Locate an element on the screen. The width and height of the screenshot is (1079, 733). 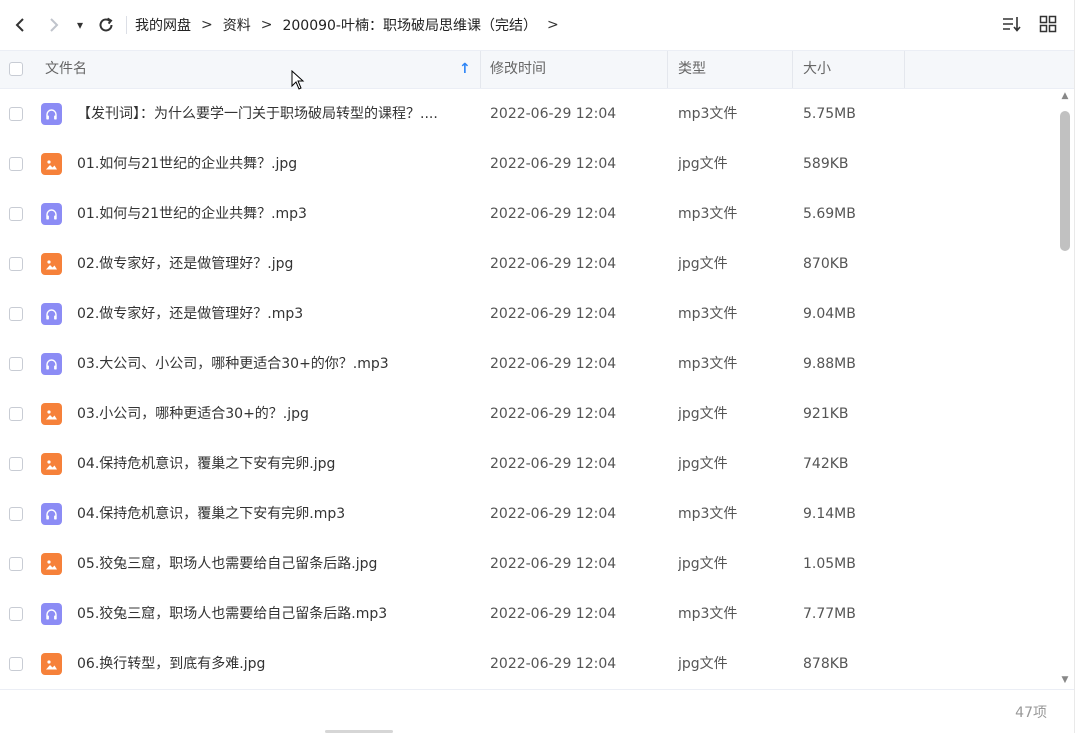
file-name: 05.狡兔三窟，职场人也需要给自己留条后路.jpg is located at coordinates (274, 564).